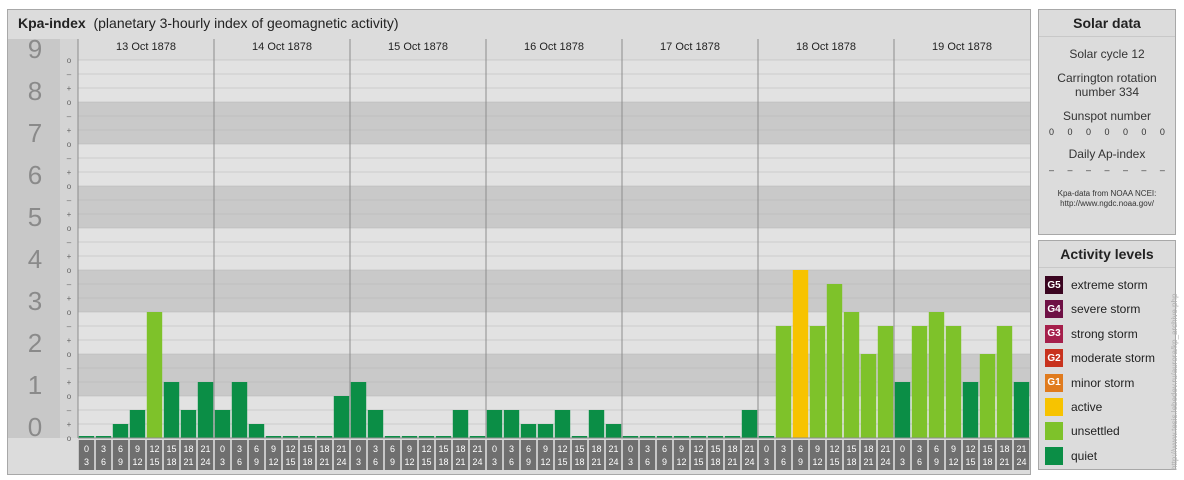 The width and height of the screenshot is (1184, 480). I want to click on y-tick-label: 7, so click(35, 133).